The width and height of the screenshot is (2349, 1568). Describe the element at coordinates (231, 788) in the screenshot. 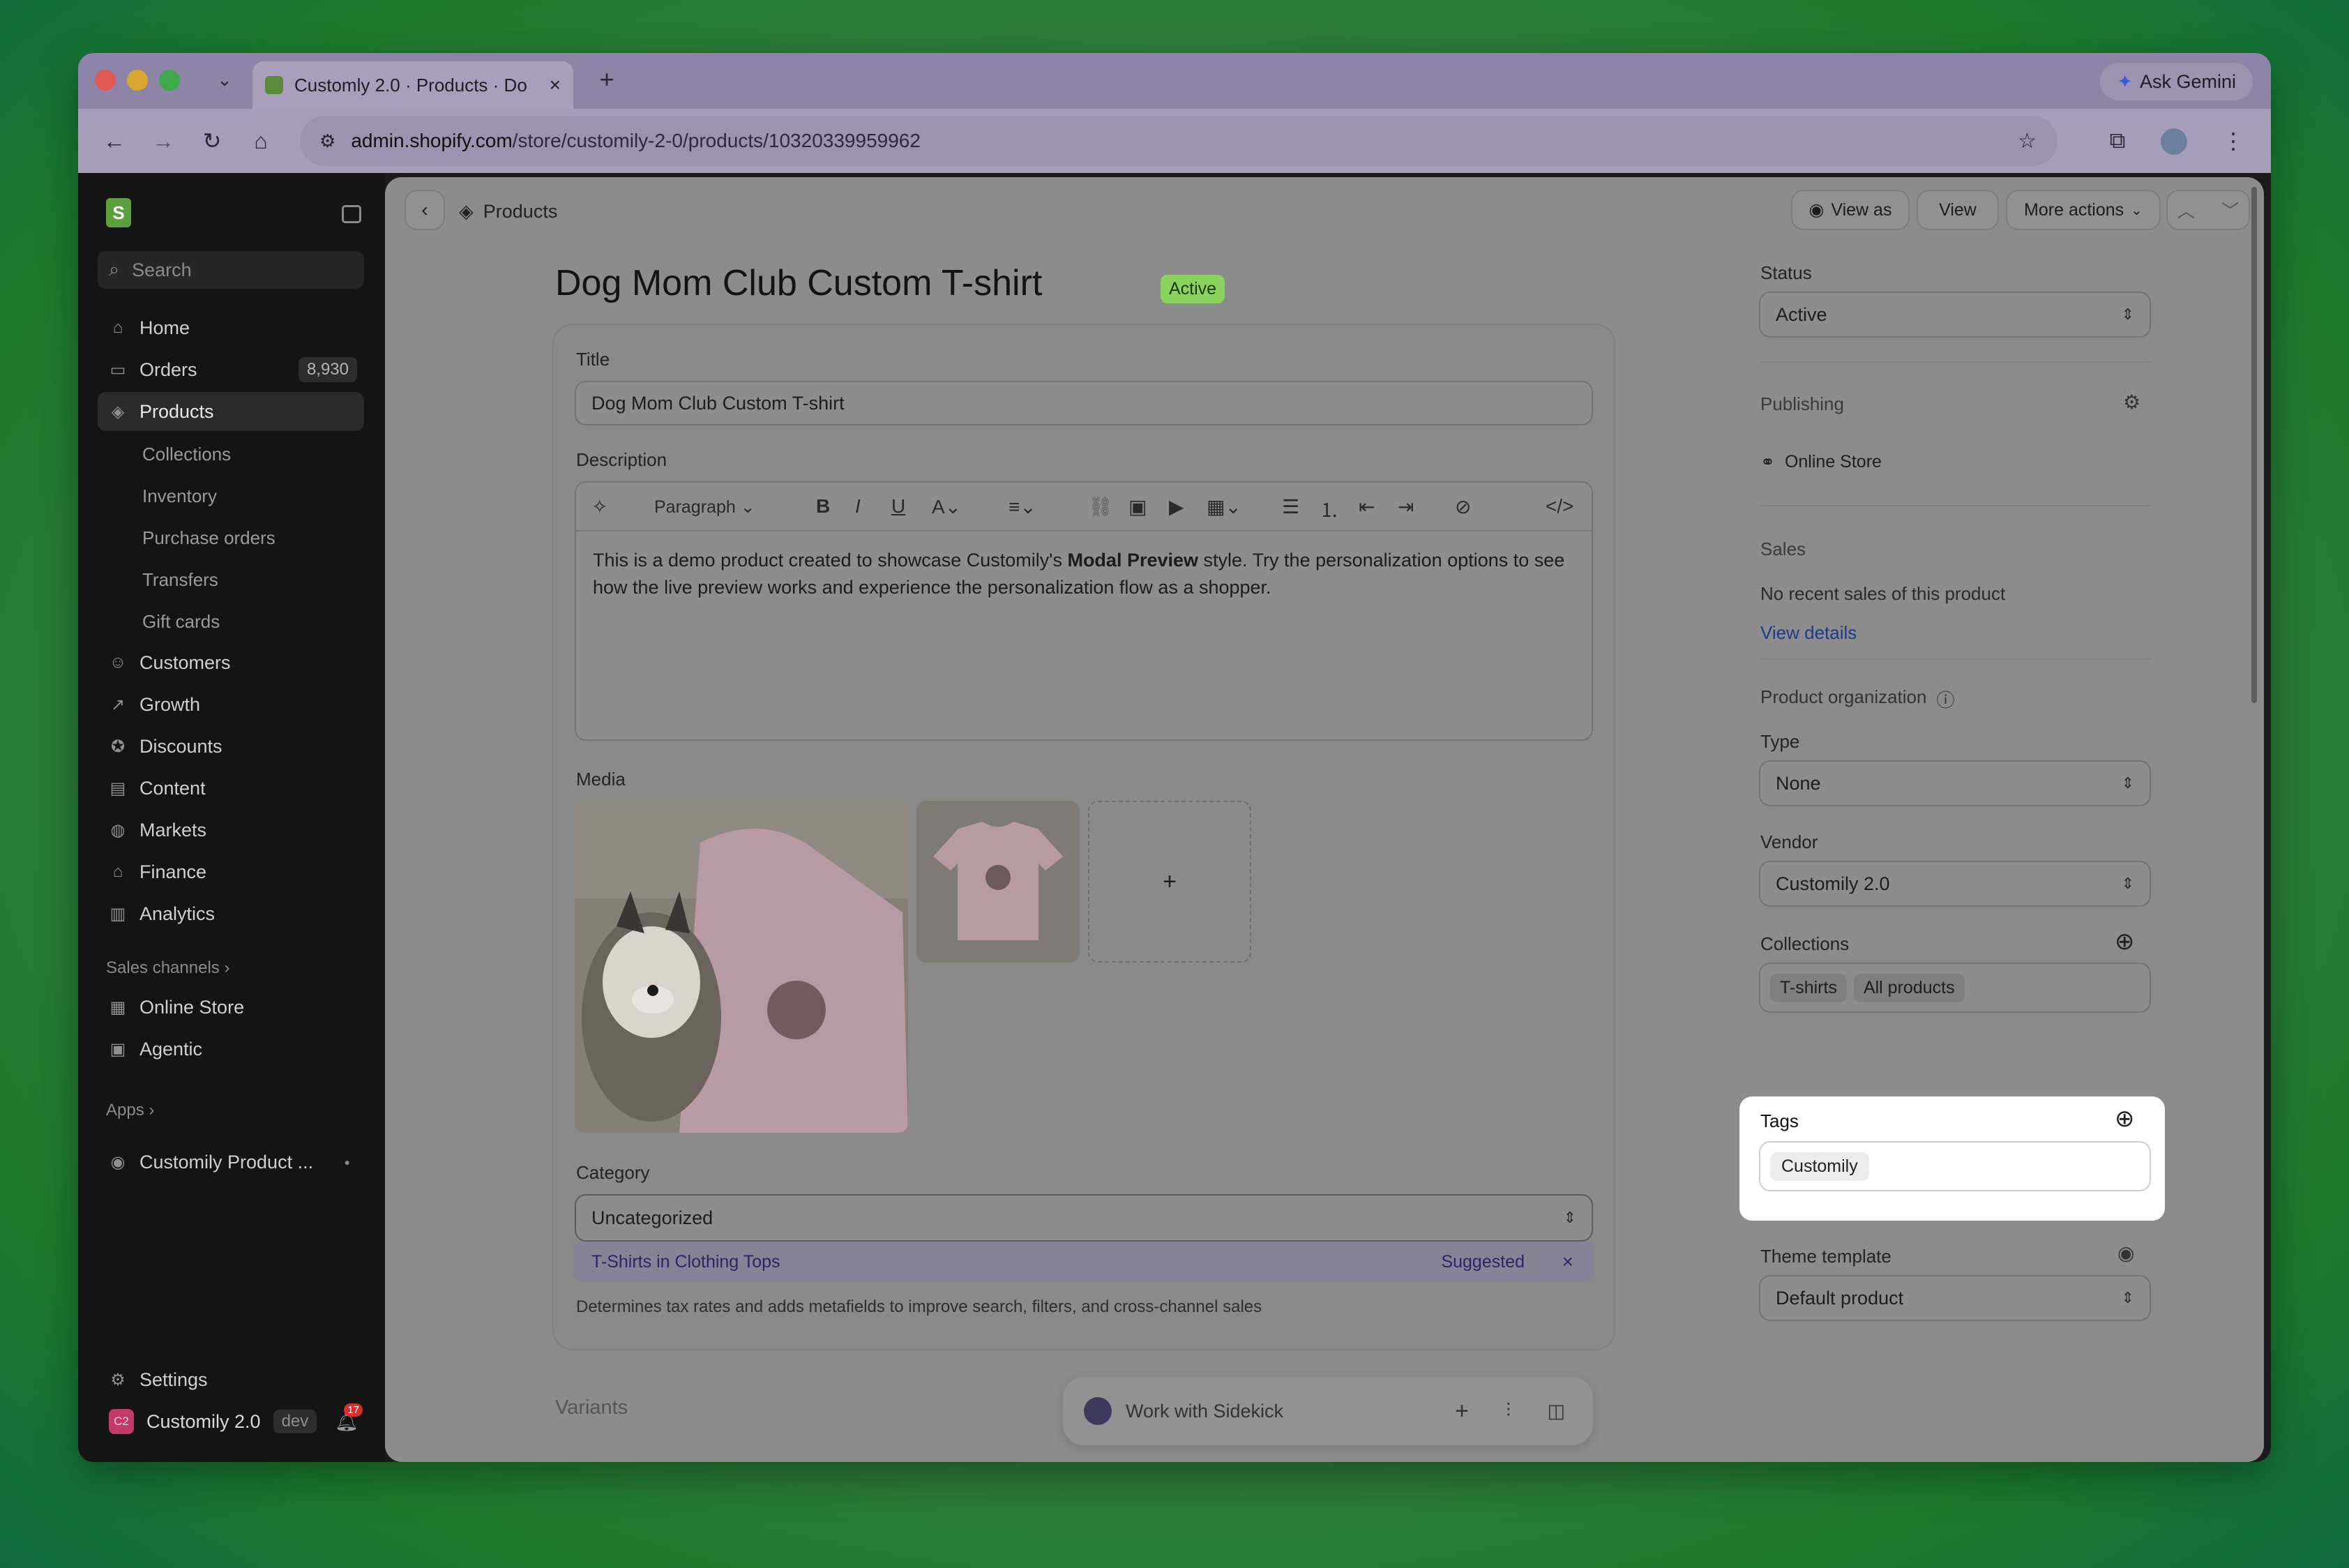

I see `sidebar-item-content: ▤ Content` at that location.